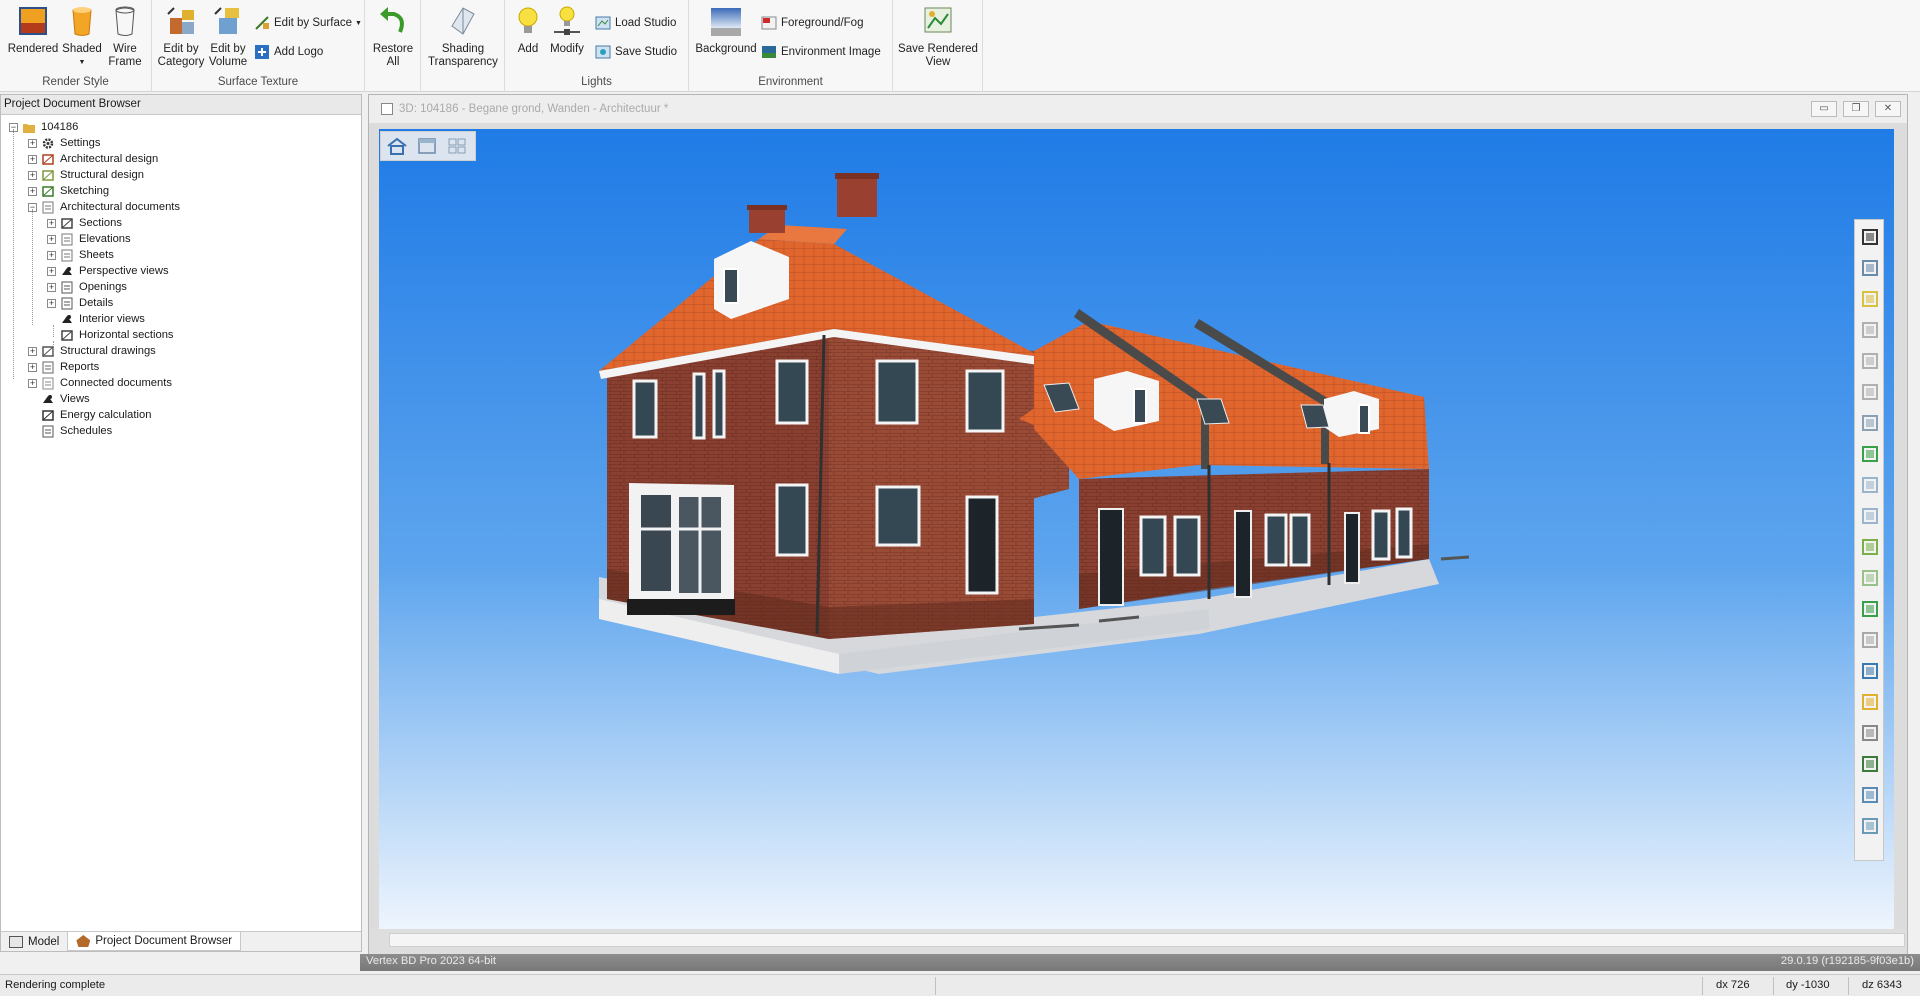  What do you see at coordinates (1870, 609) in the screenshot?
I see `box-select-icon` at bounding box center [1870, 609].